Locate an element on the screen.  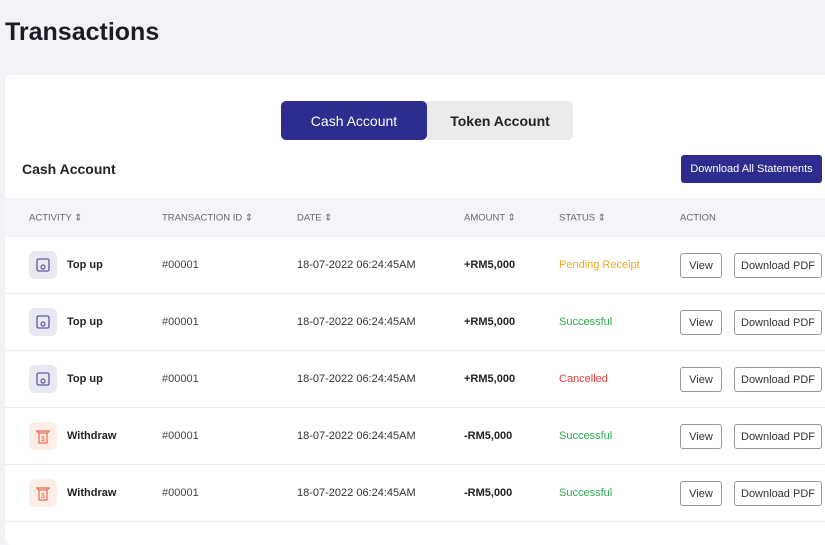
section-title: Cash Account is located at coordinates (69, 169).